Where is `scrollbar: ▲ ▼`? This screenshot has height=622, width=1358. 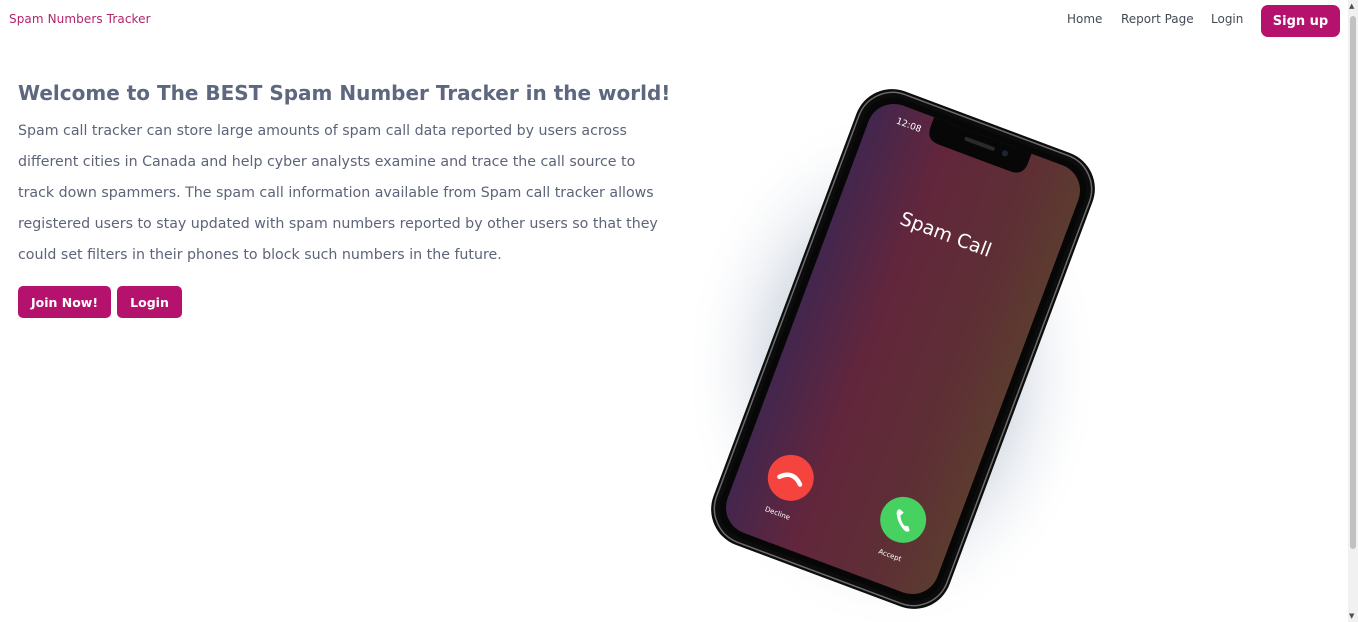
scrollbar: ▲ ▼ is located at coordinates (1353, 311).